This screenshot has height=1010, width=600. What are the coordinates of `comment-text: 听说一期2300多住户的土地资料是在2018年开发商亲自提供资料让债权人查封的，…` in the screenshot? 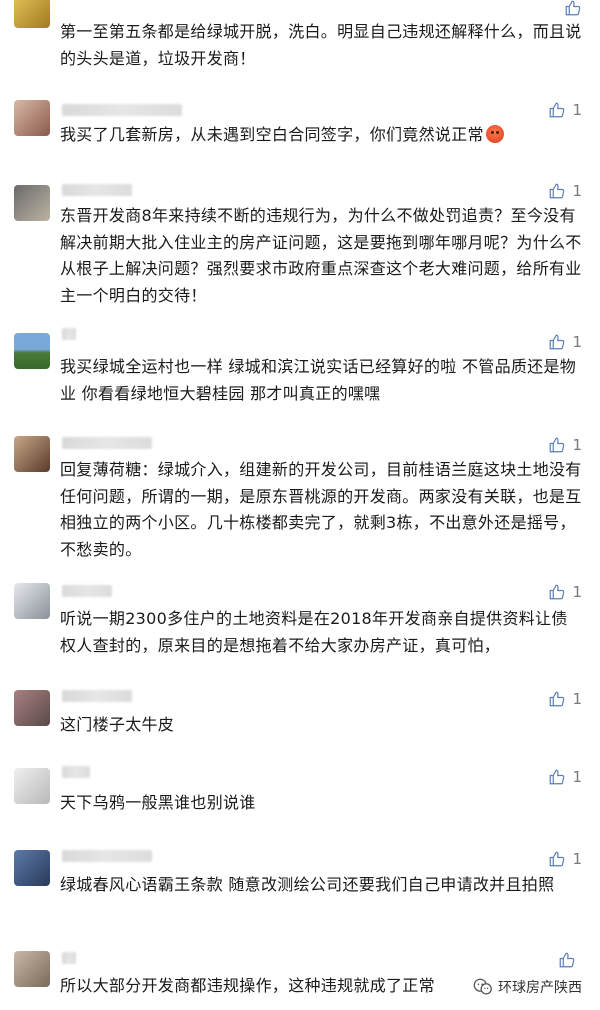 It's located at (314, 632).